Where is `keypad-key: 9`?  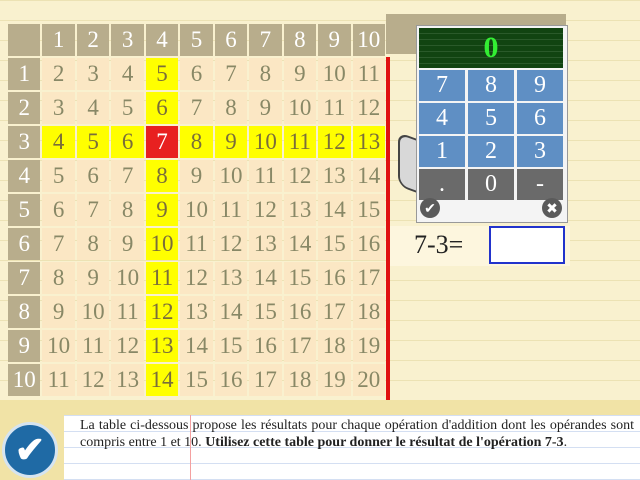 keypad-key: 9 is located at coordinates (540, 85).